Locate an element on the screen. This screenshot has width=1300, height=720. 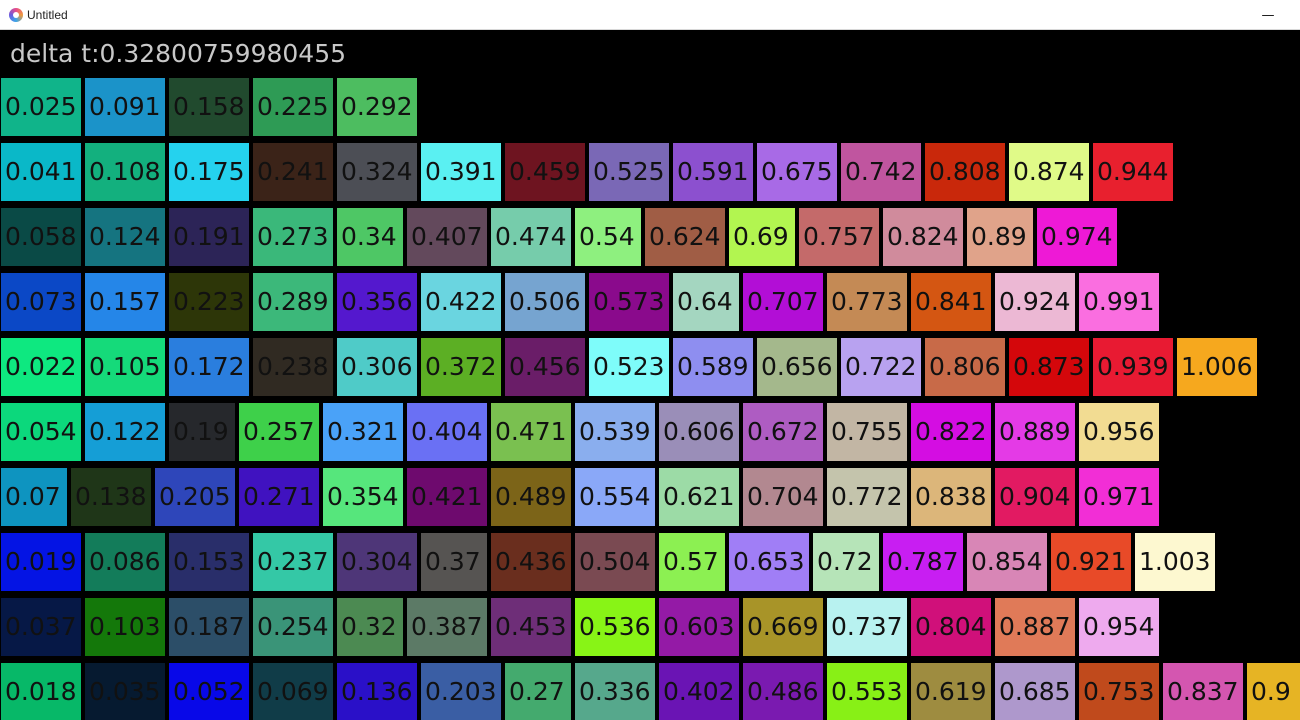
color-swatch: 0.486 is located at coordinates (783, 691).